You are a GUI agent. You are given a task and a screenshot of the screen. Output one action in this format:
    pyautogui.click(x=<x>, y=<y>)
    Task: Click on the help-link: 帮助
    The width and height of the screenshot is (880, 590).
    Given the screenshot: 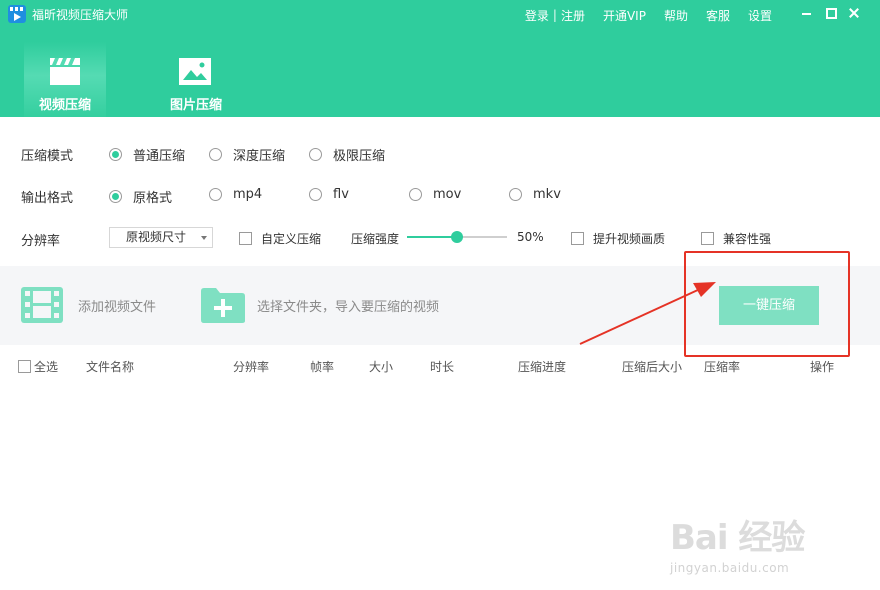 What is the action you would take?
    pyautogui.click(x=676, y=15)
    